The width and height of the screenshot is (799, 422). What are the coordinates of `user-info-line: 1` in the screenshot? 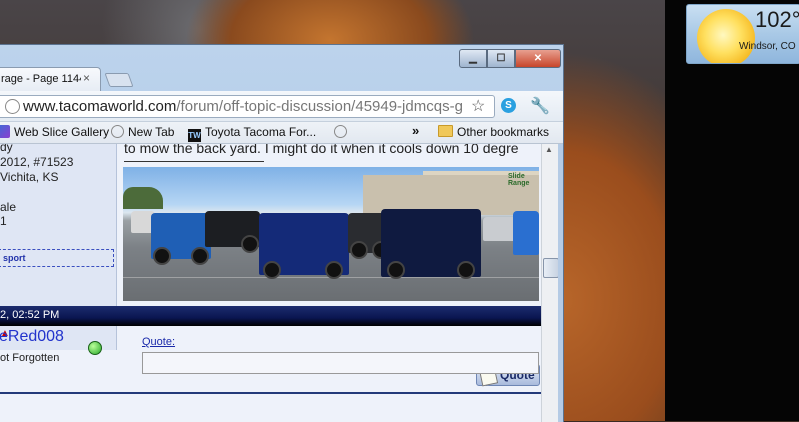 It's located at (3, 221).